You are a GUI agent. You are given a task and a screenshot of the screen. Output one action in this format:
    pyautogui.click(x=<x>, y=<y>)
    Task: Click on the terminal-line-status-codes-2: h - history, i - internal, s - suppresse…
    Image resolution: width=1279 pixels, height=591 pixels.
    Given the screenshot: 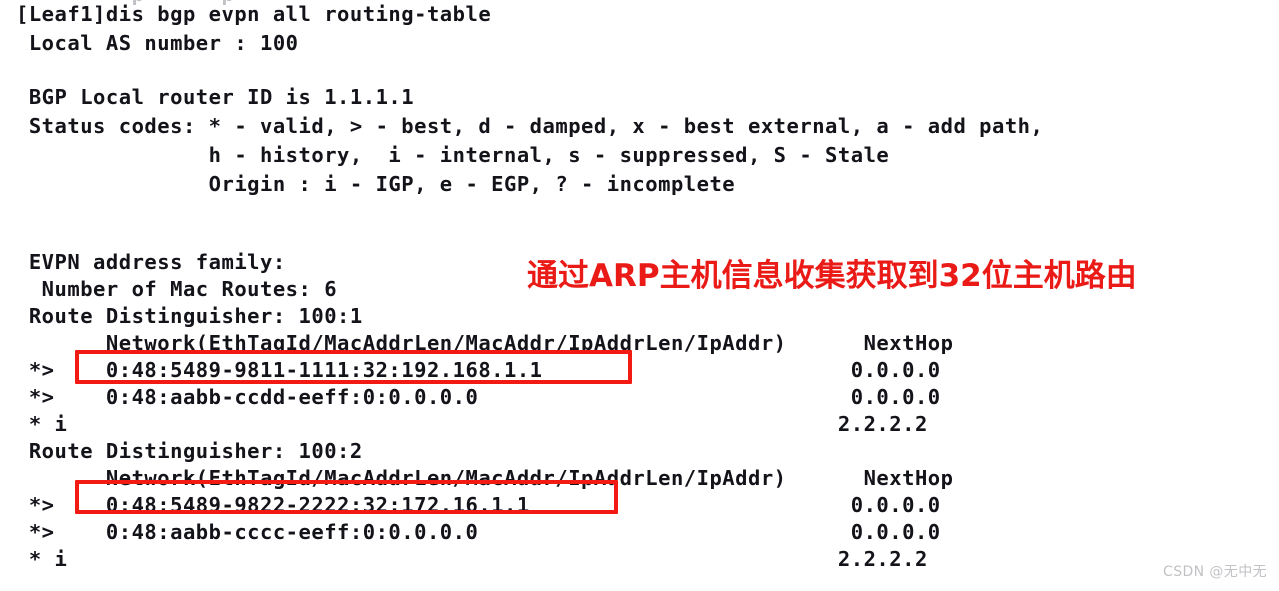 What is the action you would take?
    pyautogui.click(x=453, y=155)
    